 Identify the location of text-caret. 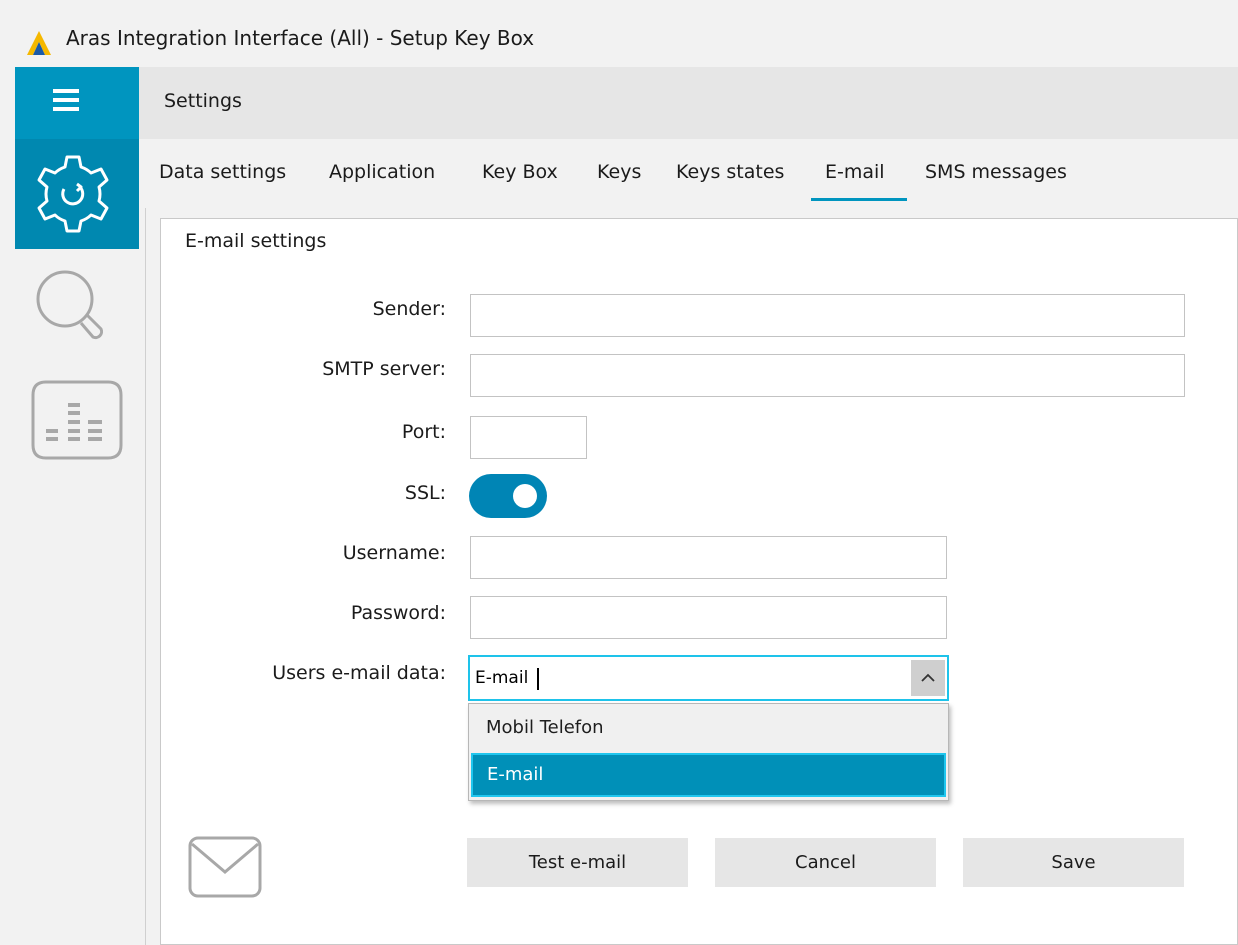
(538, 679).